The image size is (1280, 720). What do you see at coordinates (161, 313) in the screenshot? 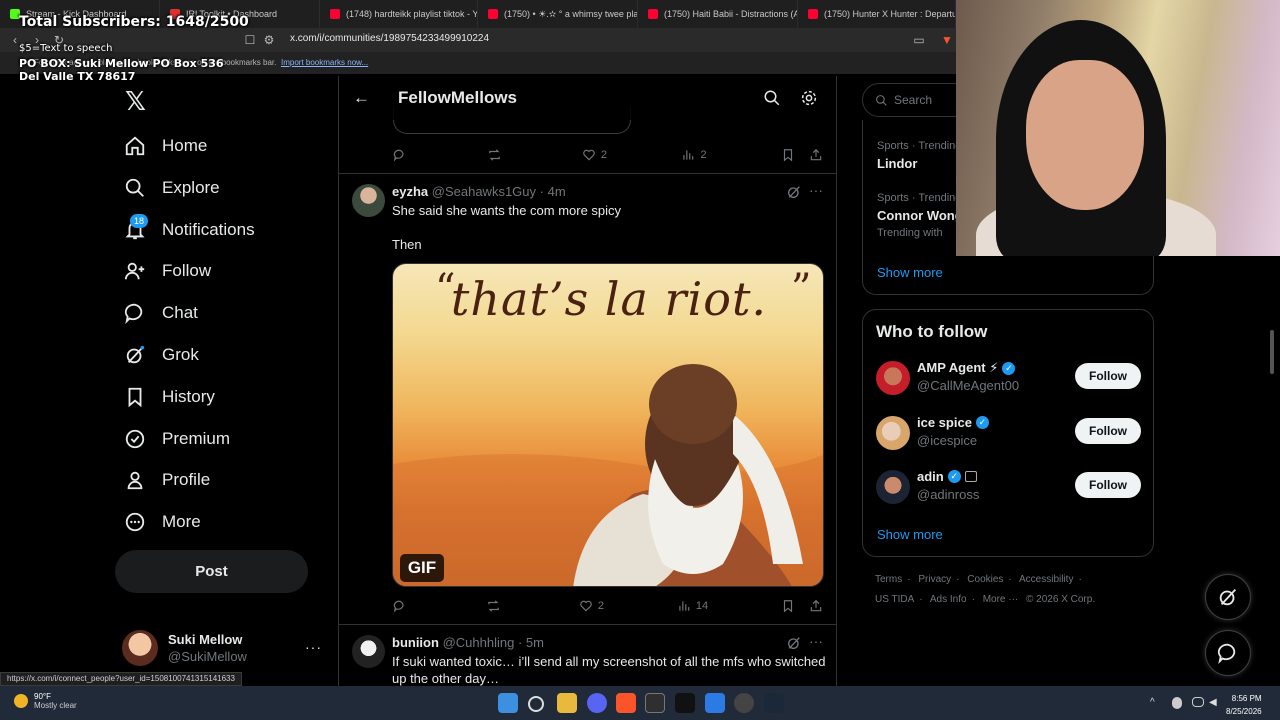
I see `nav-chat: Chat` at bounding box center [161, 313].